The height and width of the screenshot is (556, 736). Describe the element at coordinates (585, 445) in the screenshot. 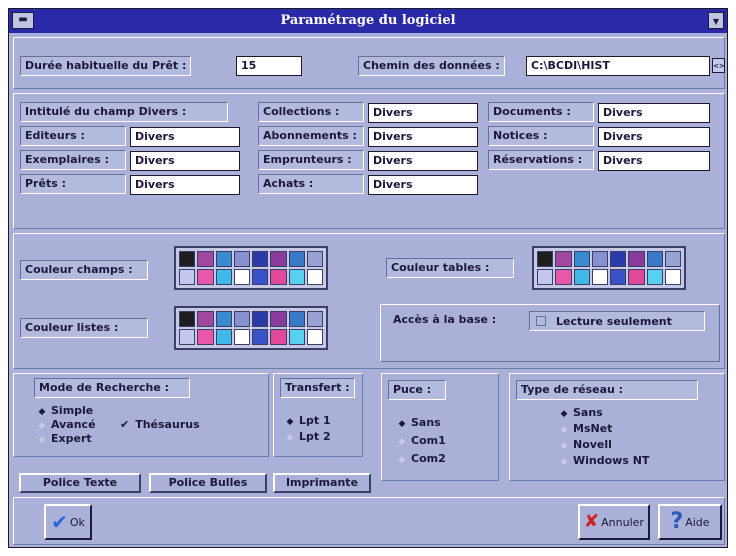

I see `radio-novell: ◆ Novell` at that location.